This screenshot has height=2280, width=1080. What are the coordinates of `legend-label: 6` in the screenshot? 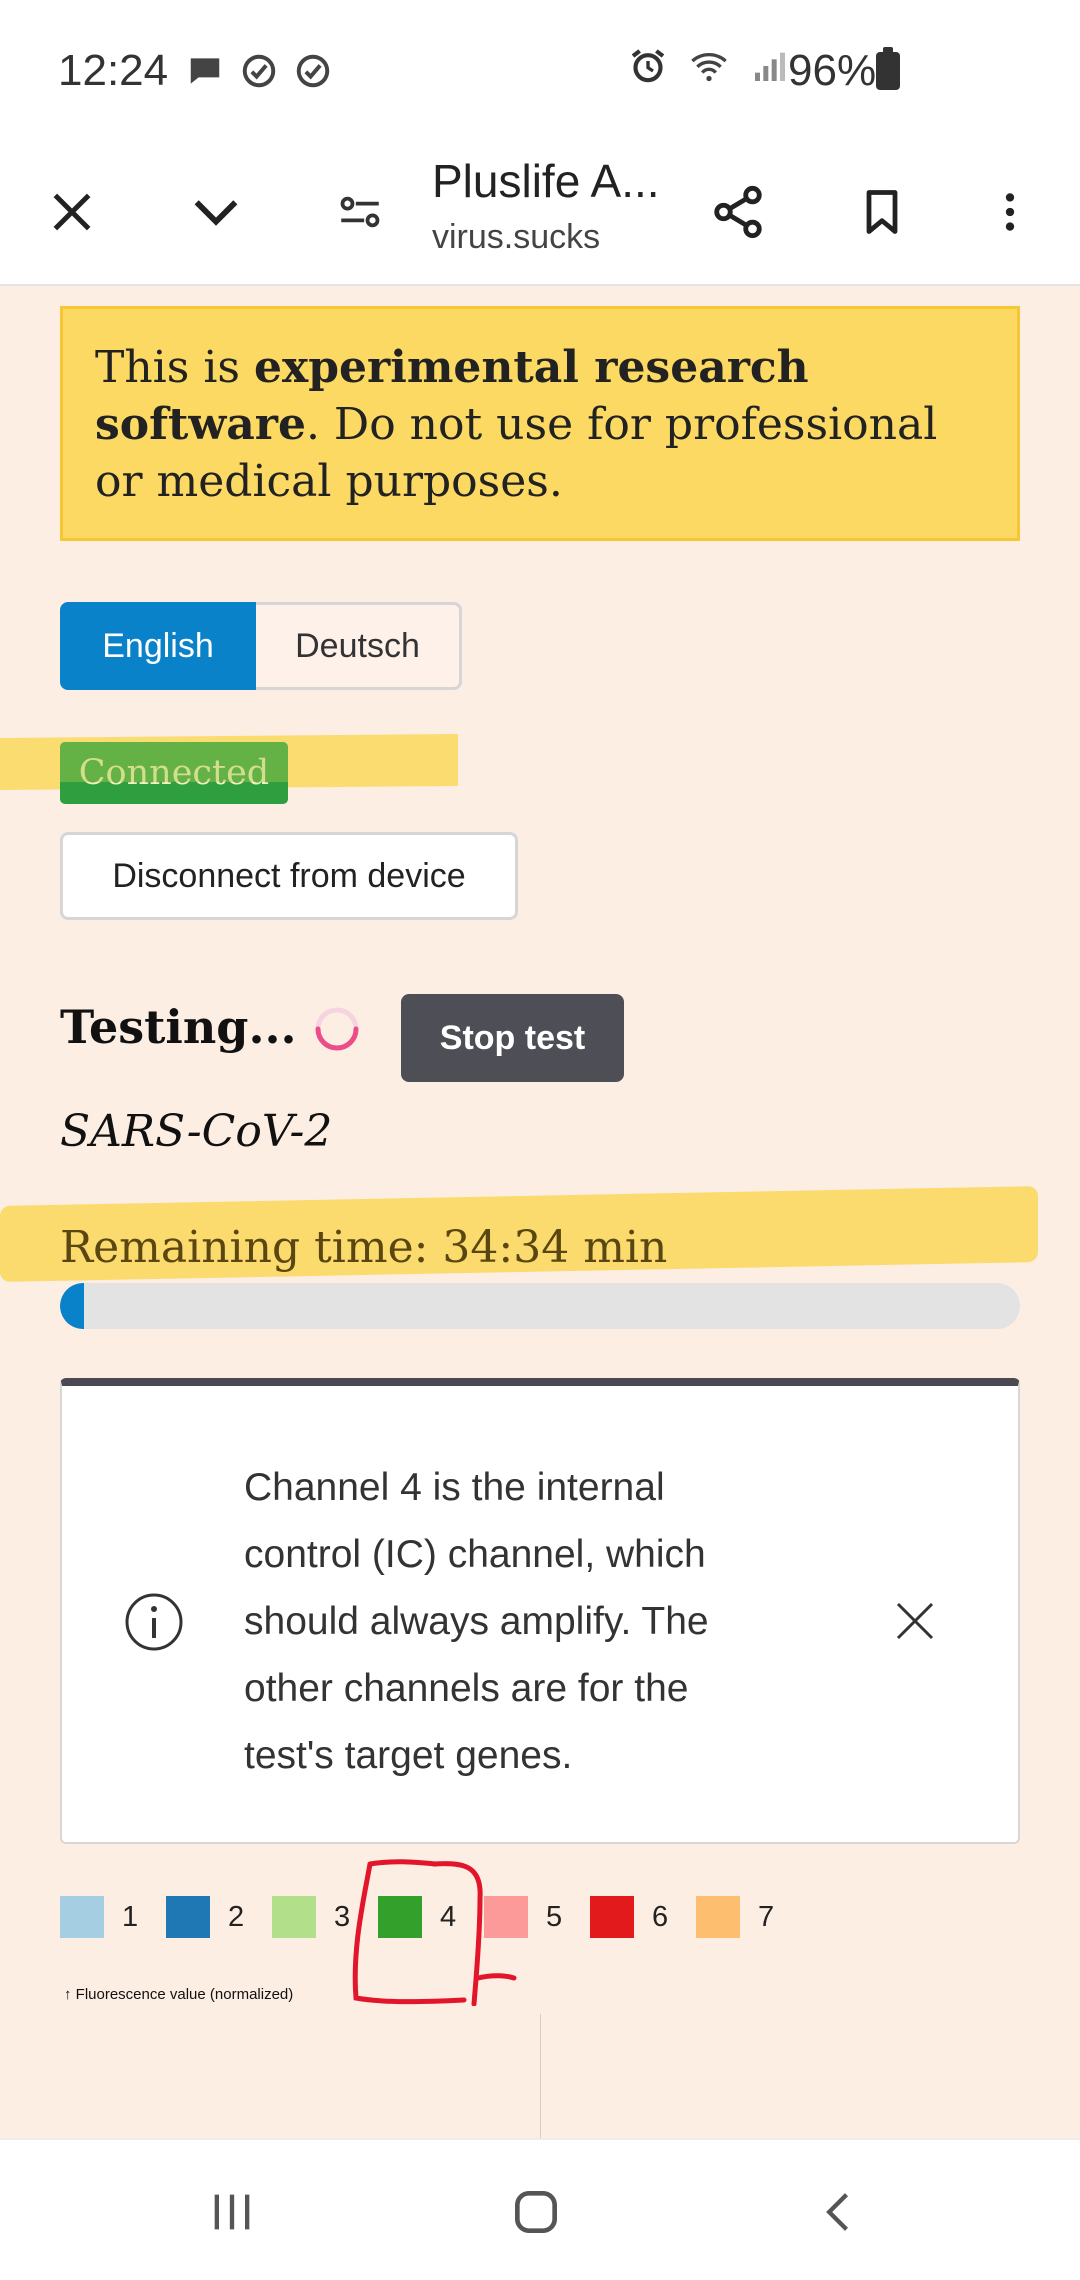 It's located at (660, 1916).